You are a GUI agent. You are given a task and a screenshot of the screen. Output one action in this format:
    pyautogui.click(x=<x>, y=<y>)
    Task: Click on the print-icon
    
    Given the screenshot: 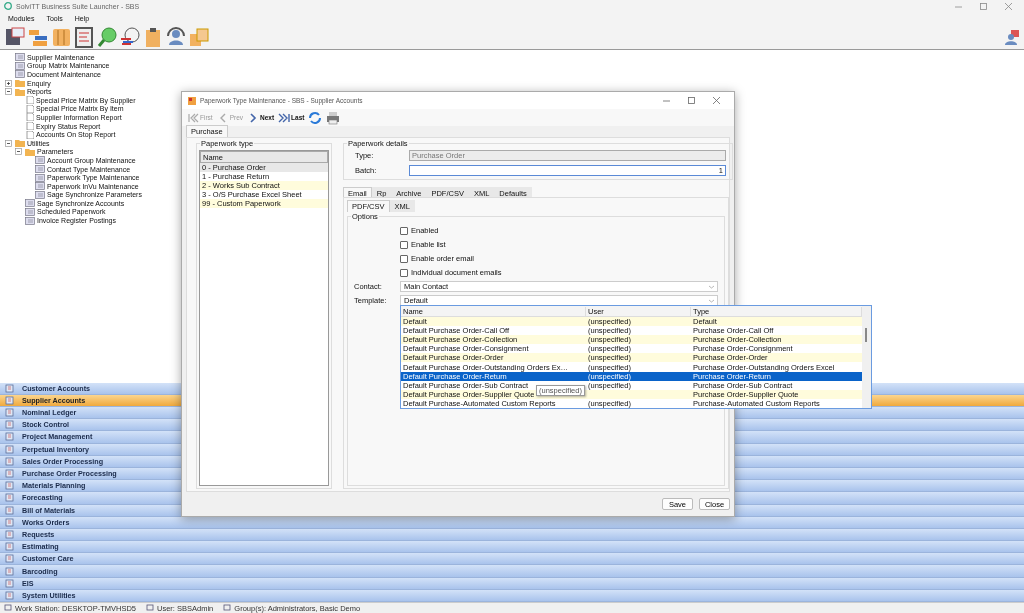 What is the action you would take?
    pyautogui.click(x=333, y=117)
    